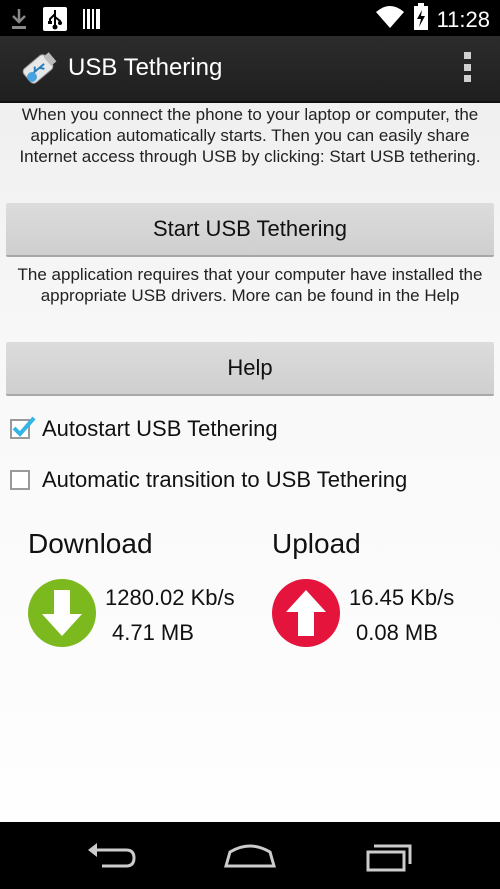  I want to click on download-arrow-icon, so click(62, 613).